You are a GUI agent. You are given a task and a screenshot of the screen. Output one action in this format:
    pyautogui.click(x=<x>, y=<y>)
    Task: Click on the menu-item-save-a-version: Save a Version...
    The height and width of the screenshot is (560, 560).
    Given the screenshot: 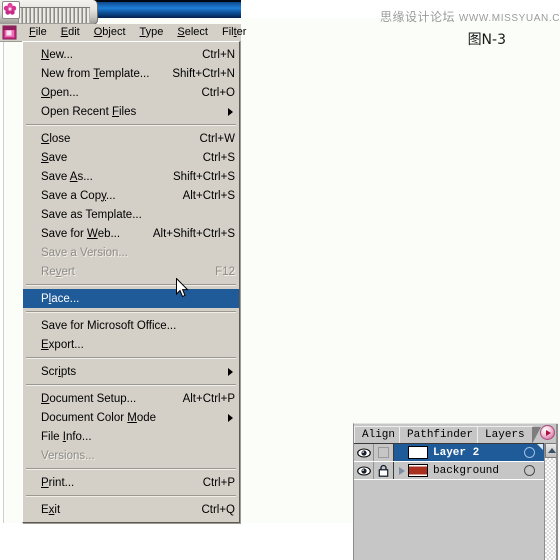 What is the action you would take?
    pyautogui.click(x=131, y=252)
    